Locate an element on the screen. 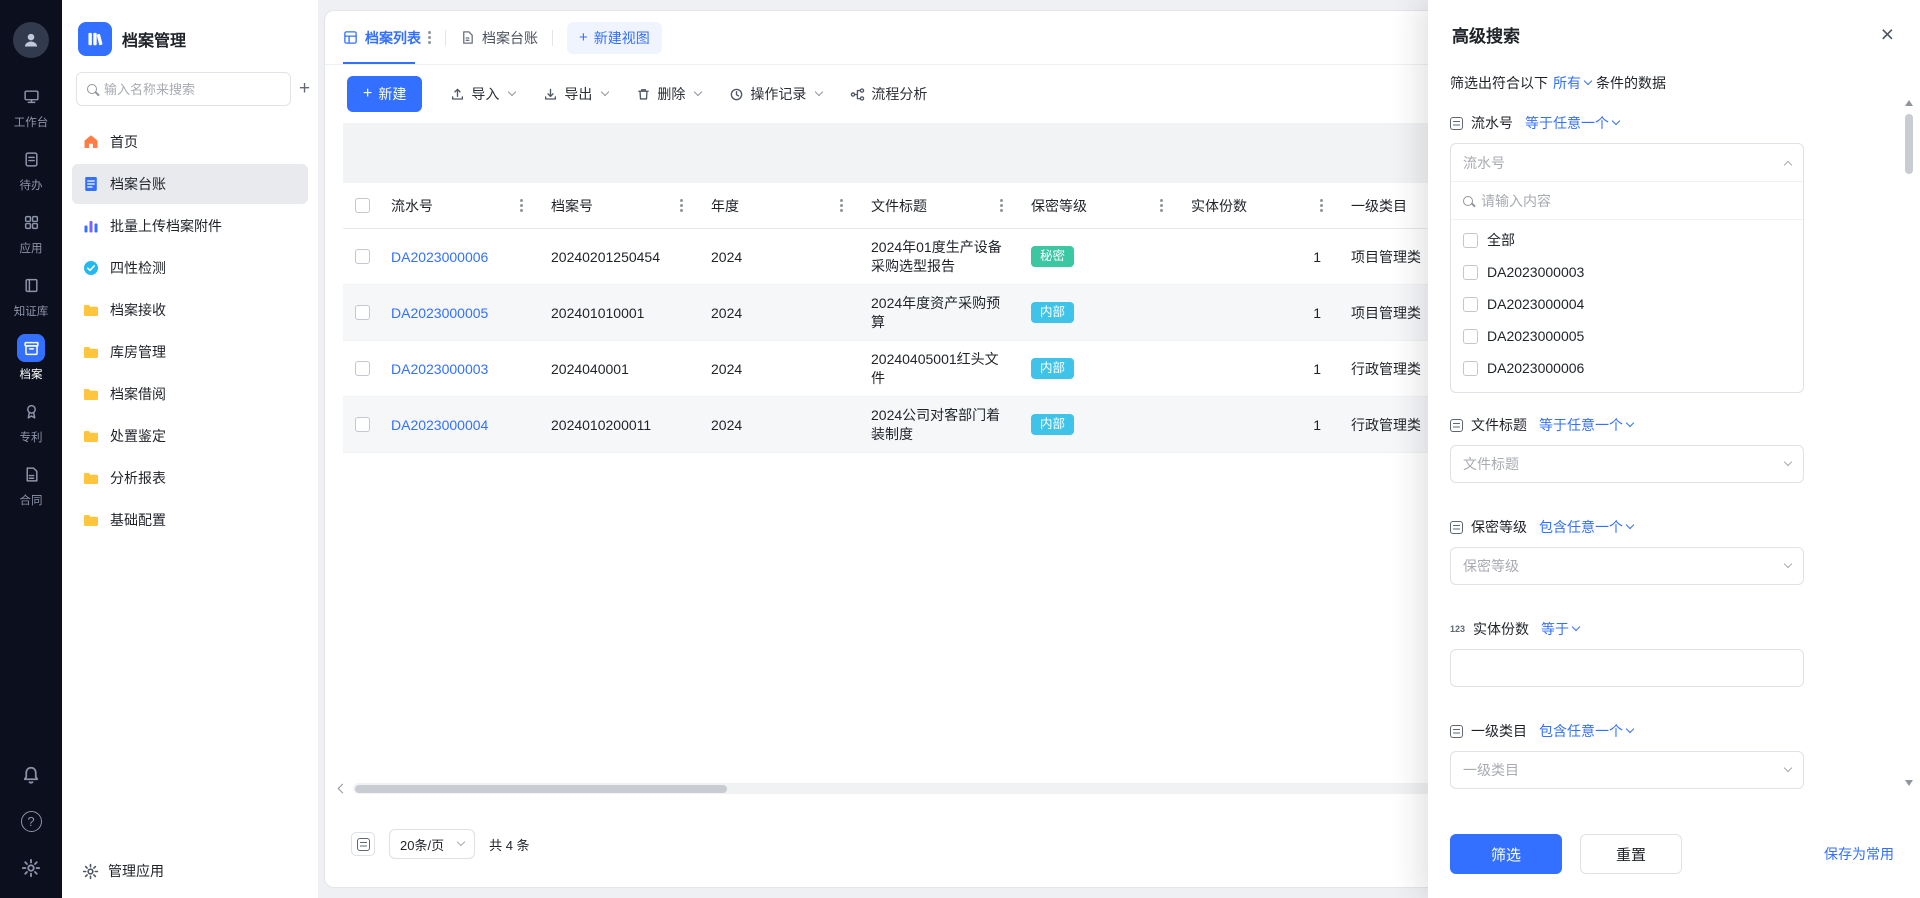  rail-item-label: 工作台 is located at coordinates (31, 123).